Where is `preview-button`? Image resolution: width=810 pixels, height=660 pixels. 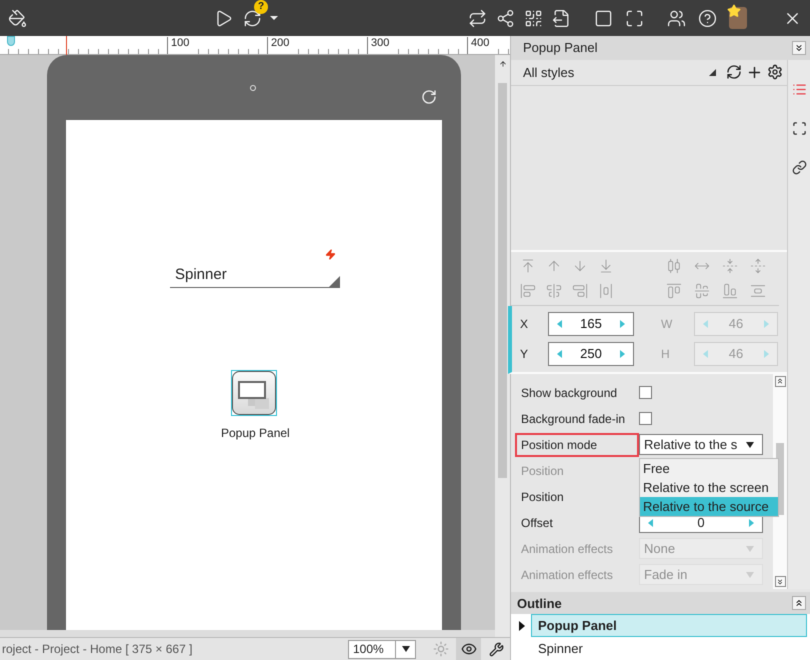
preview-button is located at coordinates (468, 649).